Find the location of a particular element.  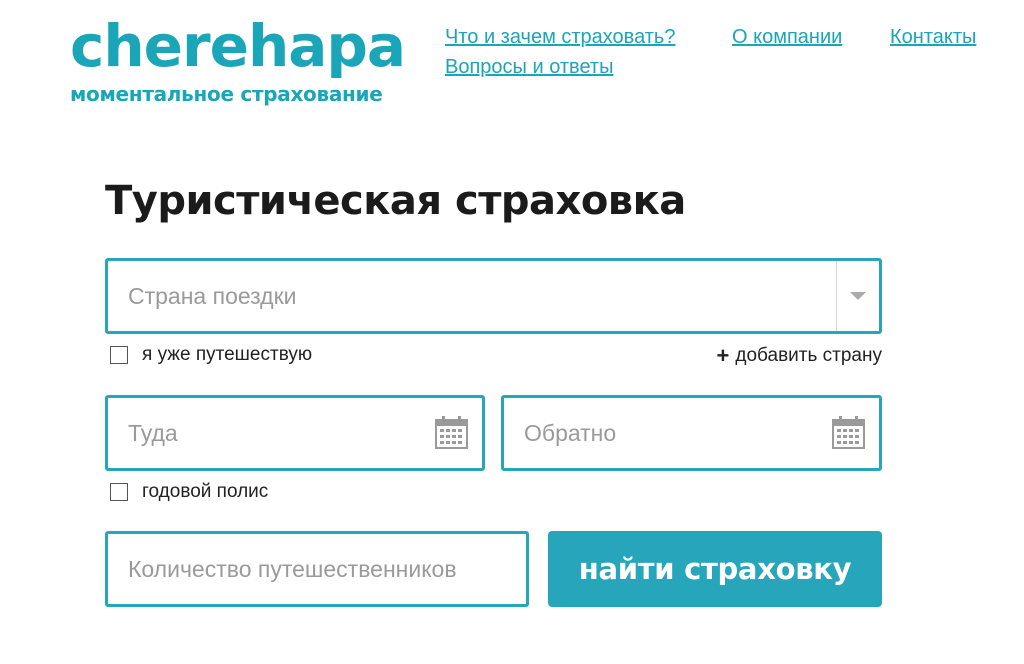

travelers-input is located at coordinates (317, 569).